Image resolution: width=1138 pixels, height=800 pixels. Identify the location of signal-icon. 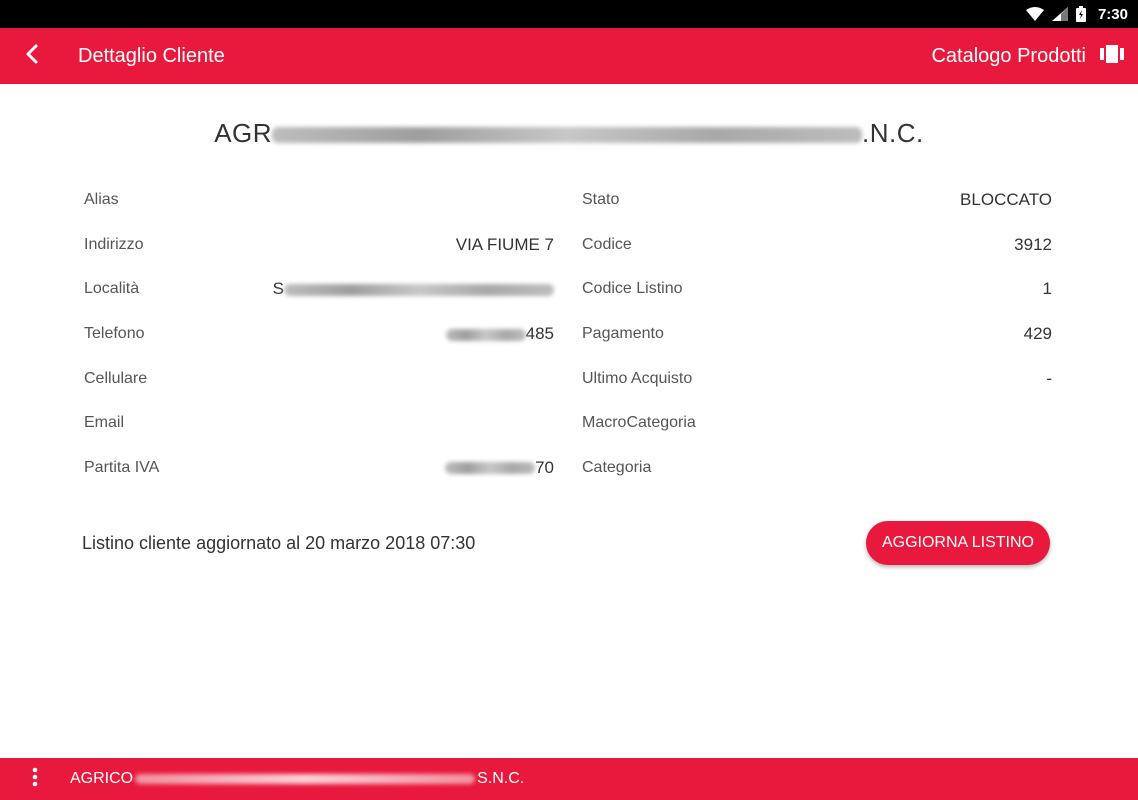
(1059, 14).